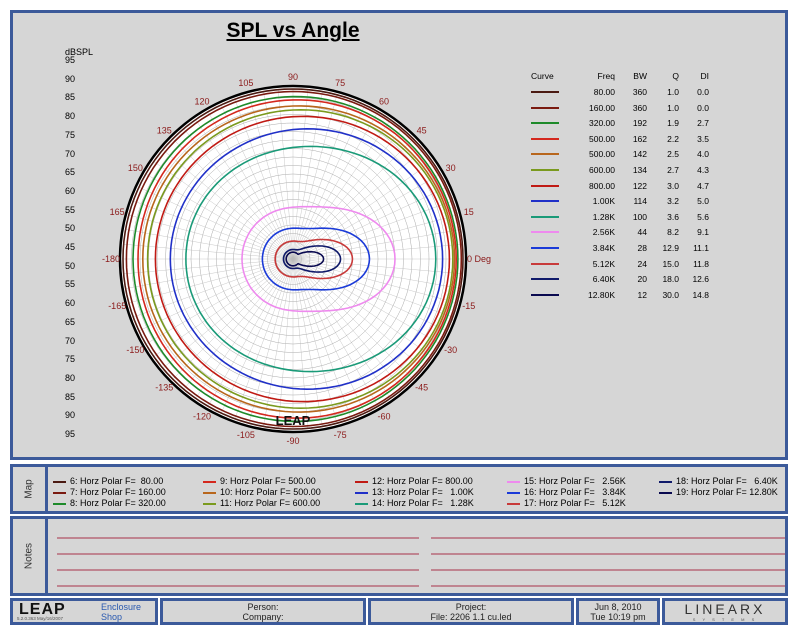 Image resolution: width=800 pixels, height=640 pixels. What do you see at coordinates (673, 138) in the screenshot?
I see `curve-table-cell: 2.2` at bounding box center [673, 138].